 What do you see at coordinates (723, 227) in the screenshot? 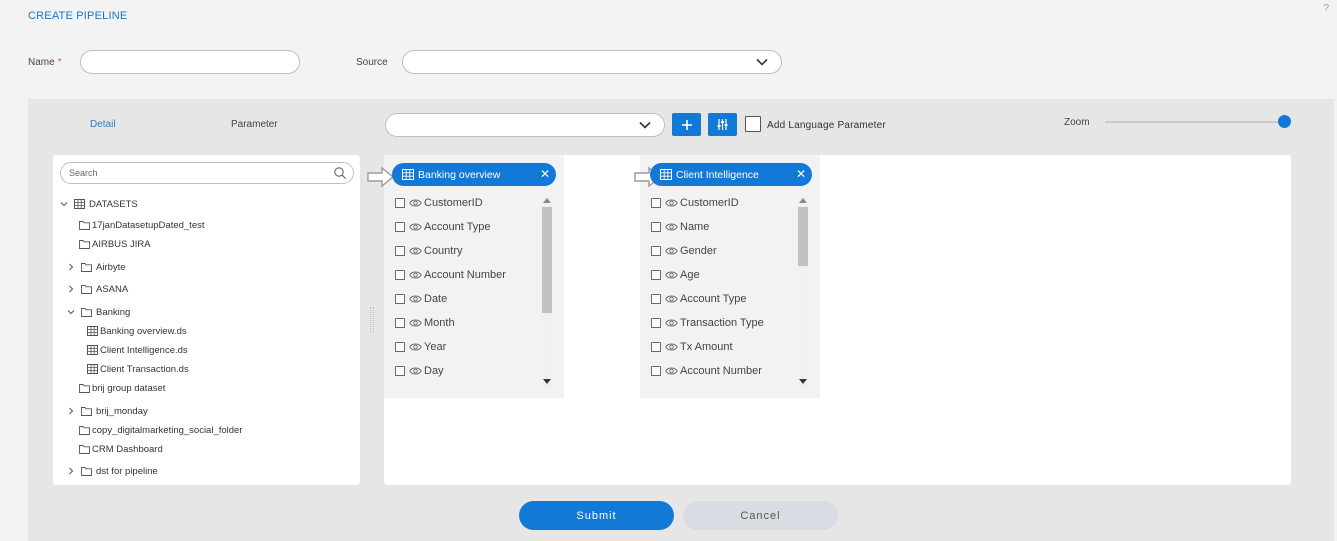
I see `dataset-field: Name` at bounding box center [723, 227].